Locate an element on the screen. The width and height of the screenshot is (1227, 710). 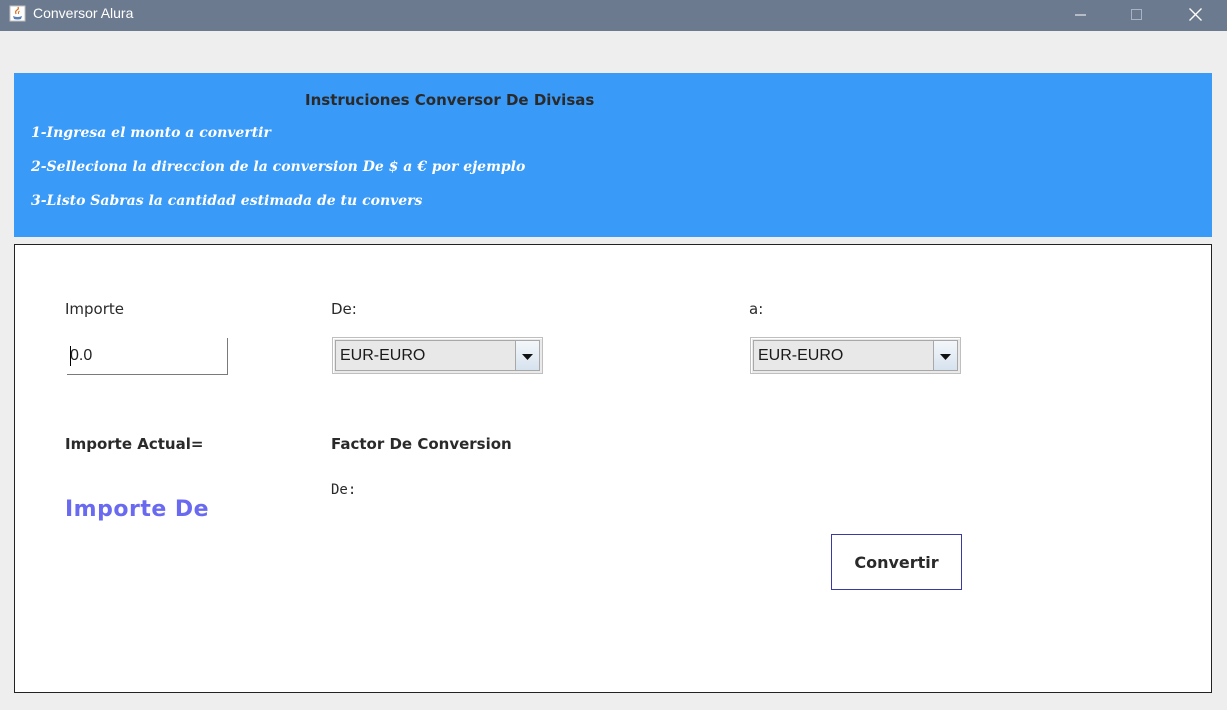
maximize-icon is located at coordinates (1137, 15).